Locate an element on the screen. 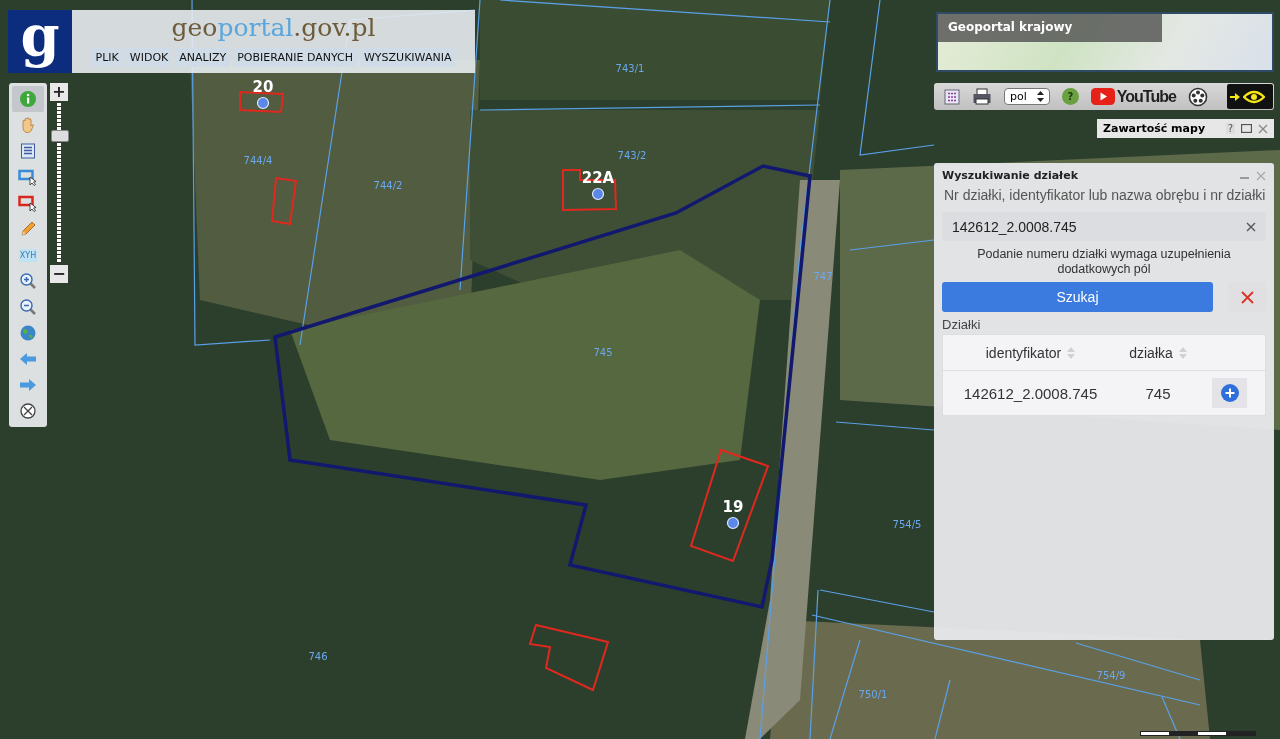 The width and height of the screenshot is (1280, 739). panel-title: Wyszukiwanie działek is located at coordinates (1010, 175).